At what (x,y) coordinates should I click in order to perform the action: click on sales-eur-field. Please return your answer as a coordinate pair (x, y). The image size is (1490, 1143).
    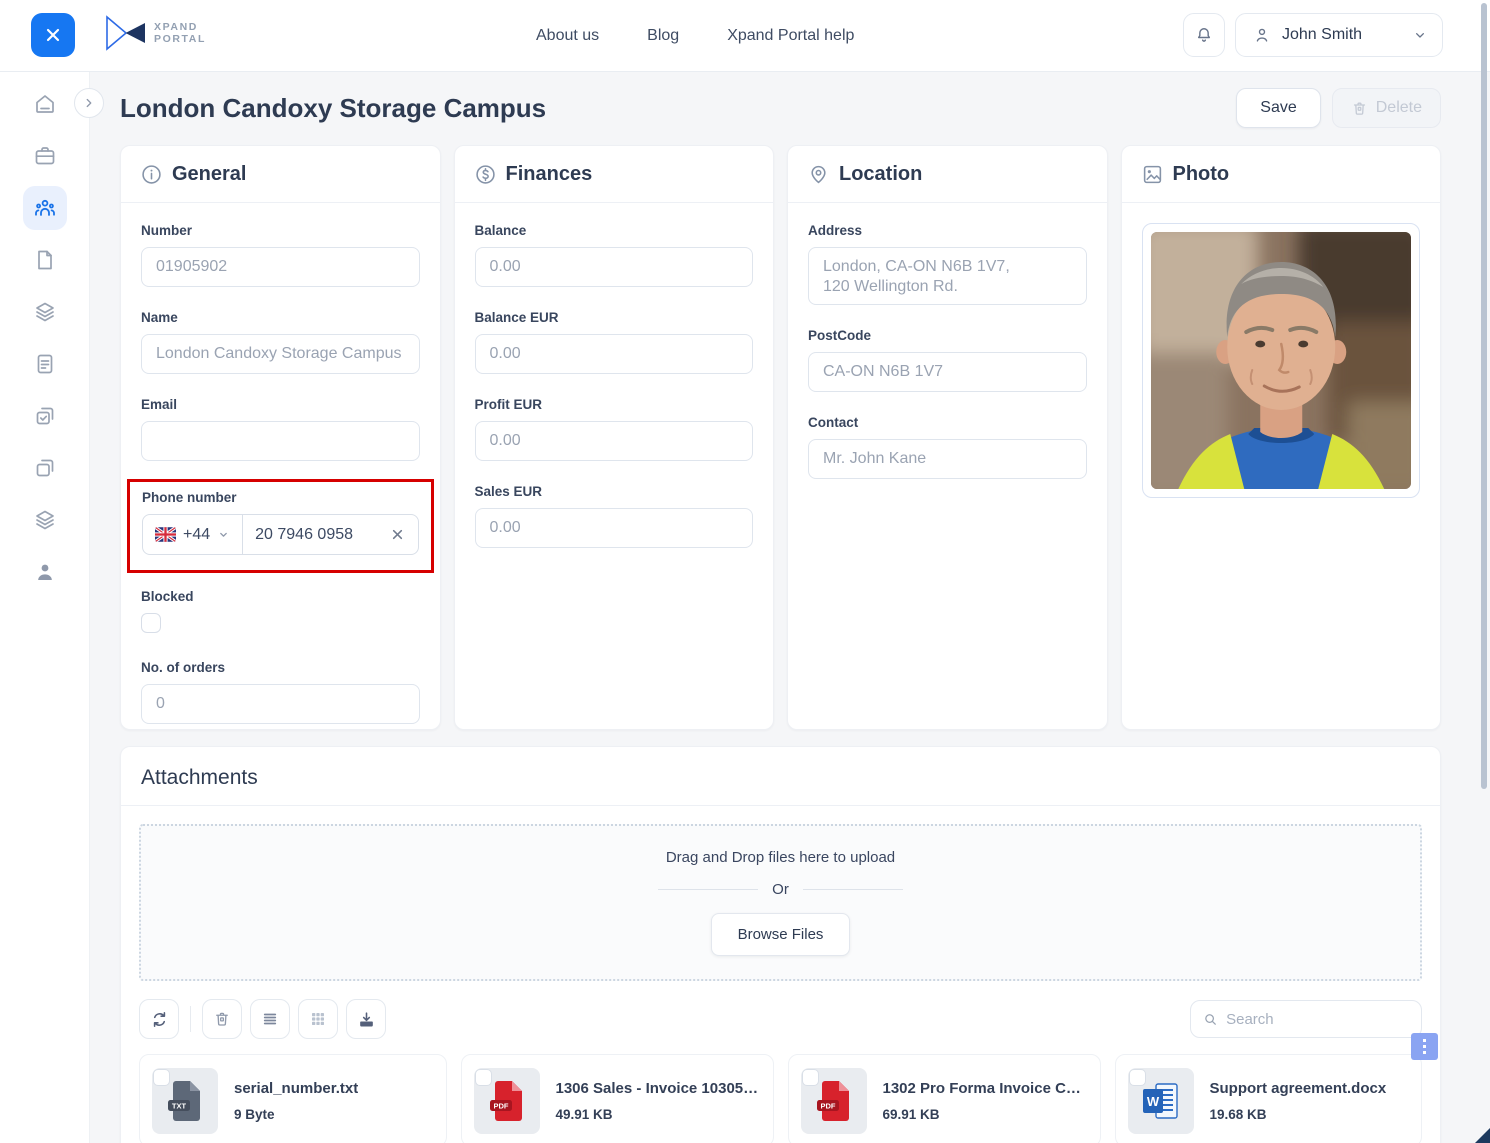
    Looking at the image, I should click on (613, 528).